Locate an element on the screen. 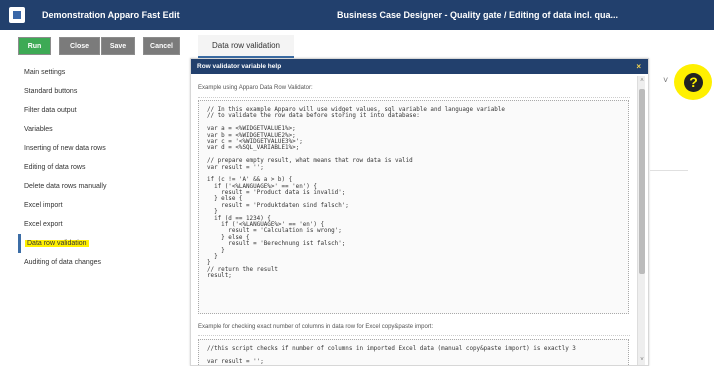 Image resolution: width=714 pixels, height=366 pixels. chevron-down-icon: ˅ is located at coordinates (665, 80).